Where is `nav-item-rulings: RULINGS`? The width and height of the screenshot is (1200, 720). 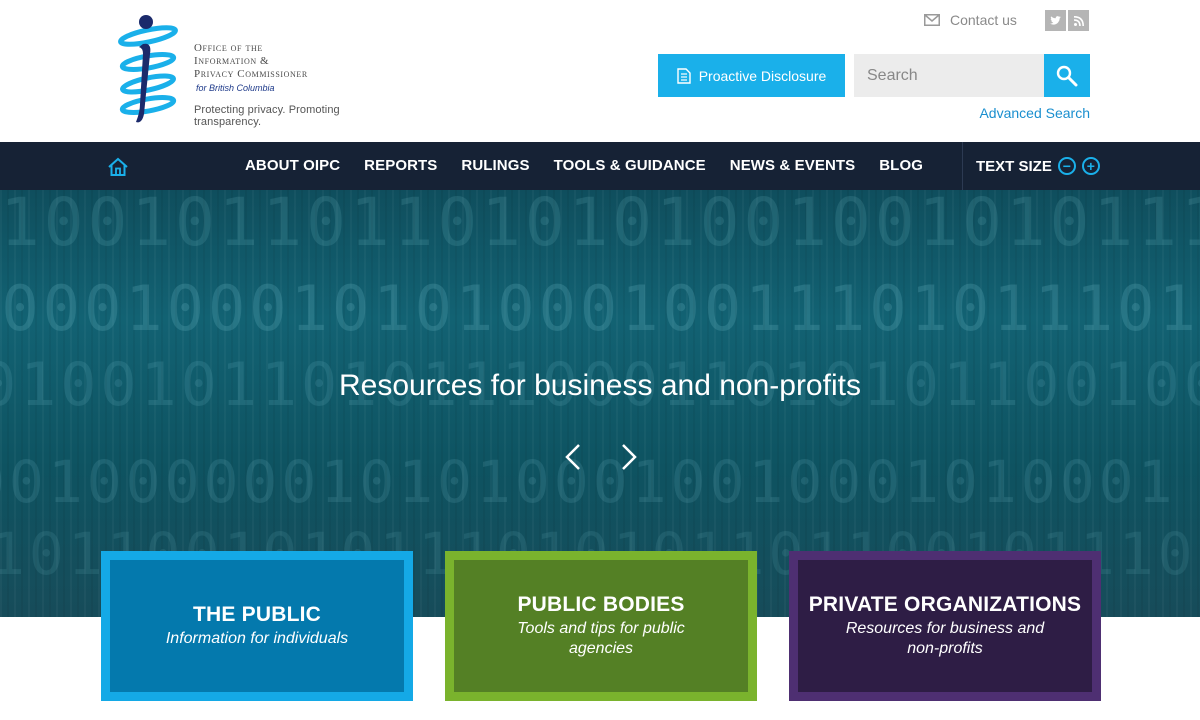 nav-item-rulings: RULINGS is located at coordinates (495, 166).